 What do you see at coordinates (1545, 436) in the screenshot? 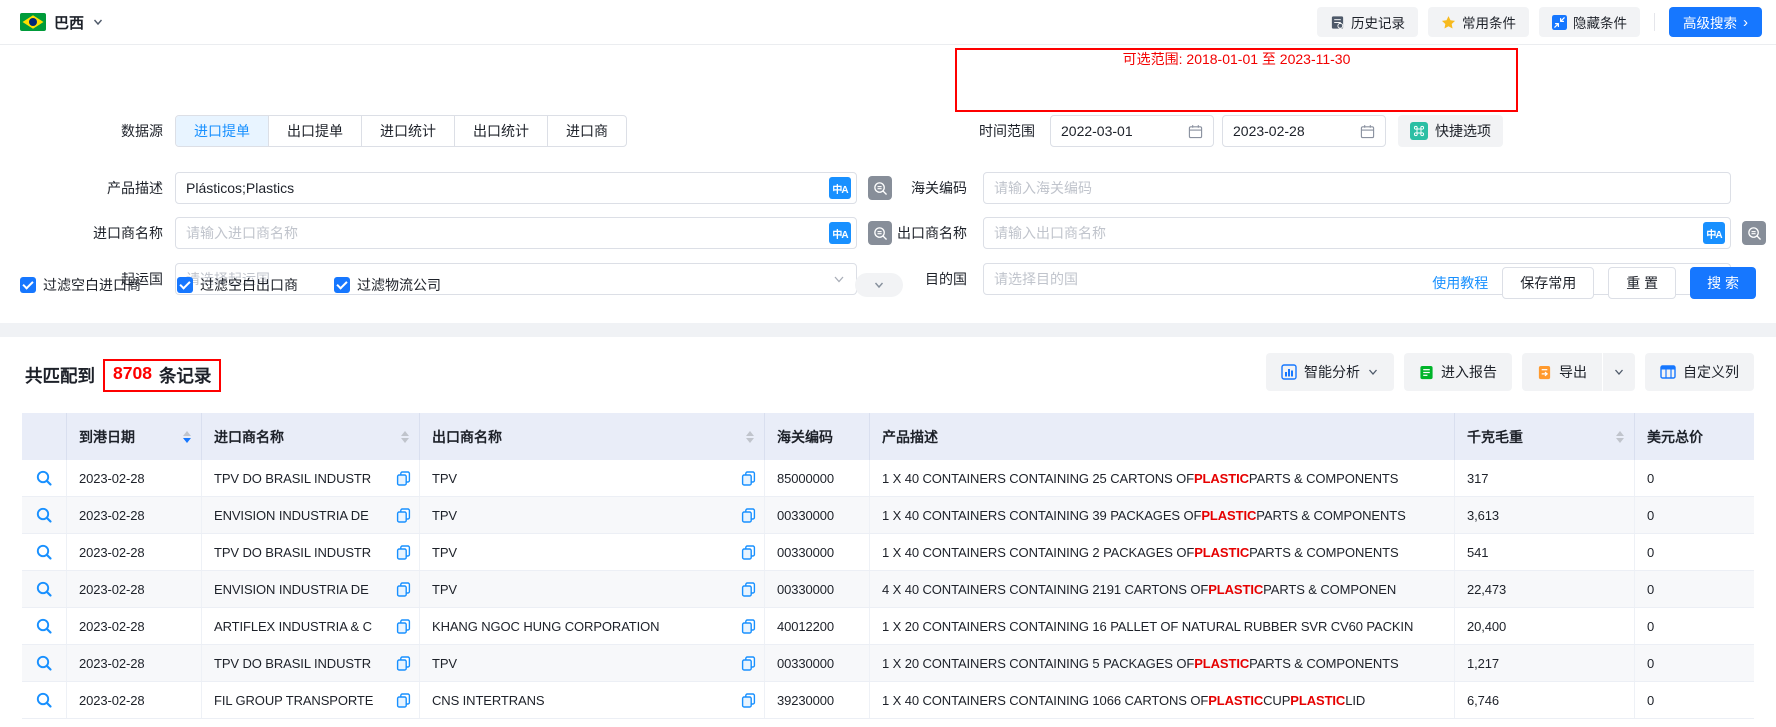
I see `column-header-7: 千克毛重` at bounding box center [1545, 436].